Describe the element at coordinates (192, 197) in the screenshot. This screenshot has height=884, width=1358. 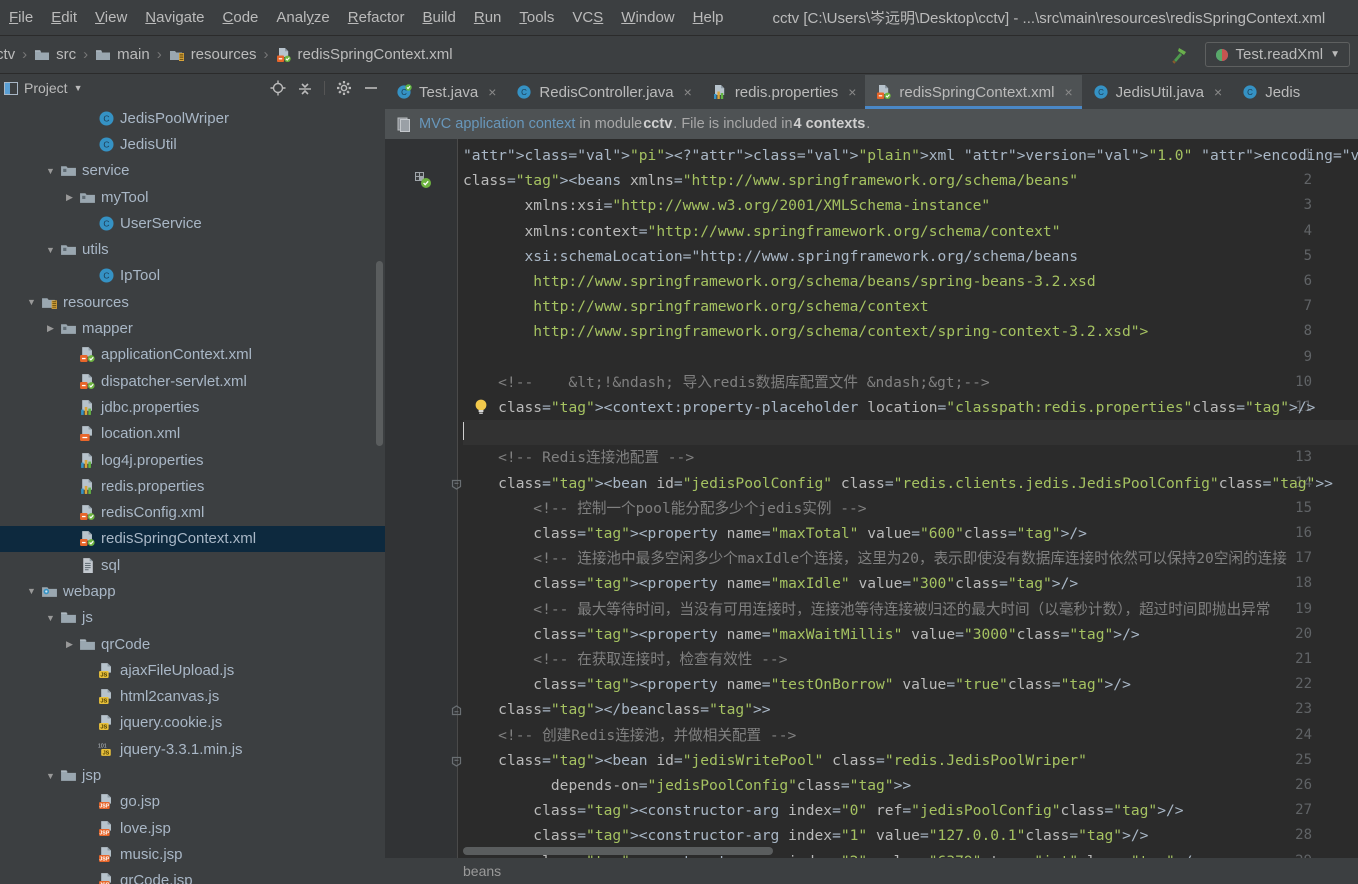
I see `tree-node-mytool: ▶ myTool` at that location.